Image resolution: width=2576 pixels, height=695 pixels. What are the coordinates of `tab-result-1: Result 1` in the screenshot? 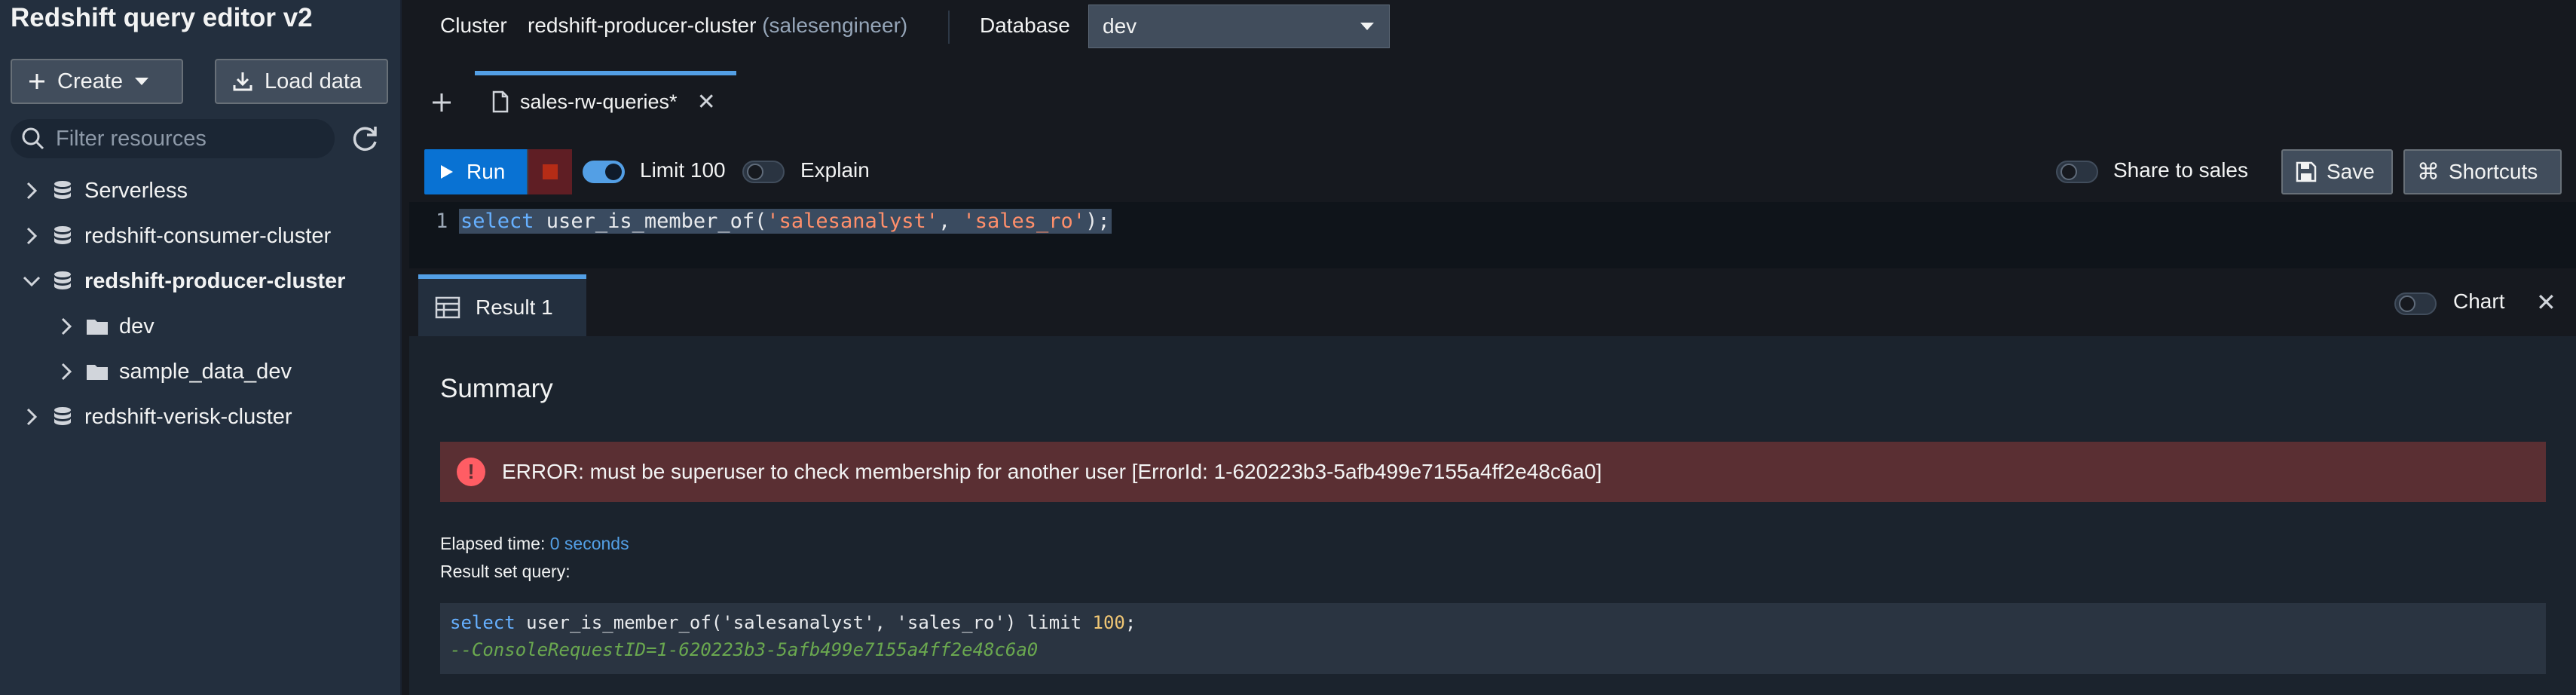 It's located at (502, 305).